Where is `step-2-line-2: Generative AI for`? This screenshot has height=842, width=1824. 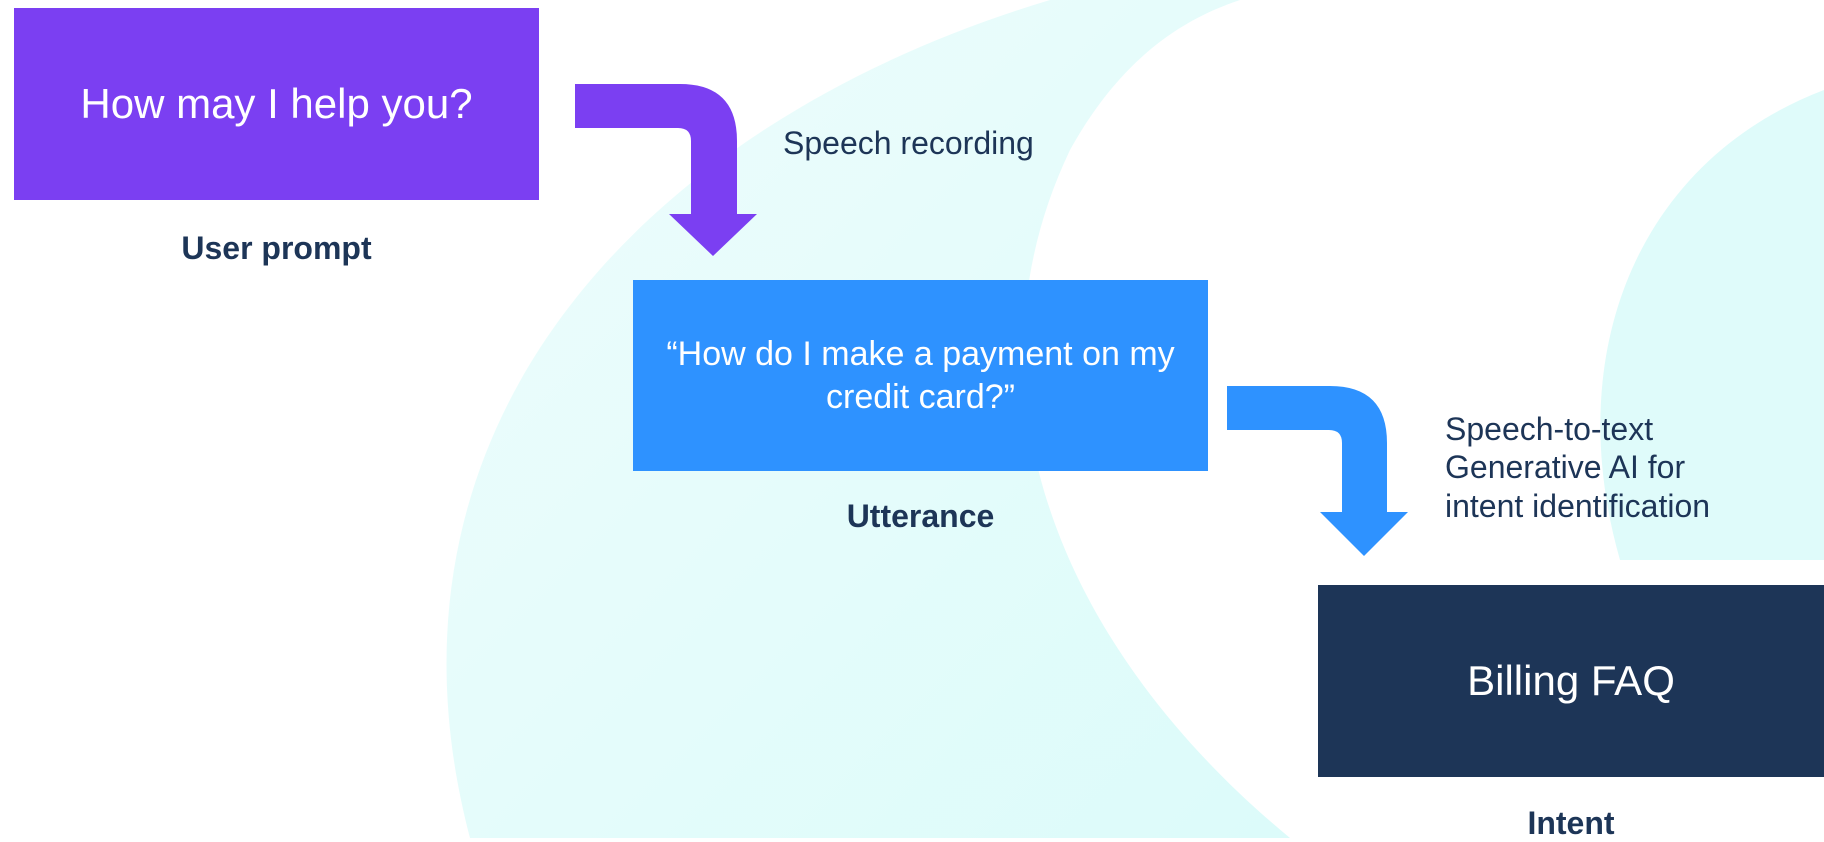 step-2-line-2: Generative AI for is located at coordinates (1565, 467).